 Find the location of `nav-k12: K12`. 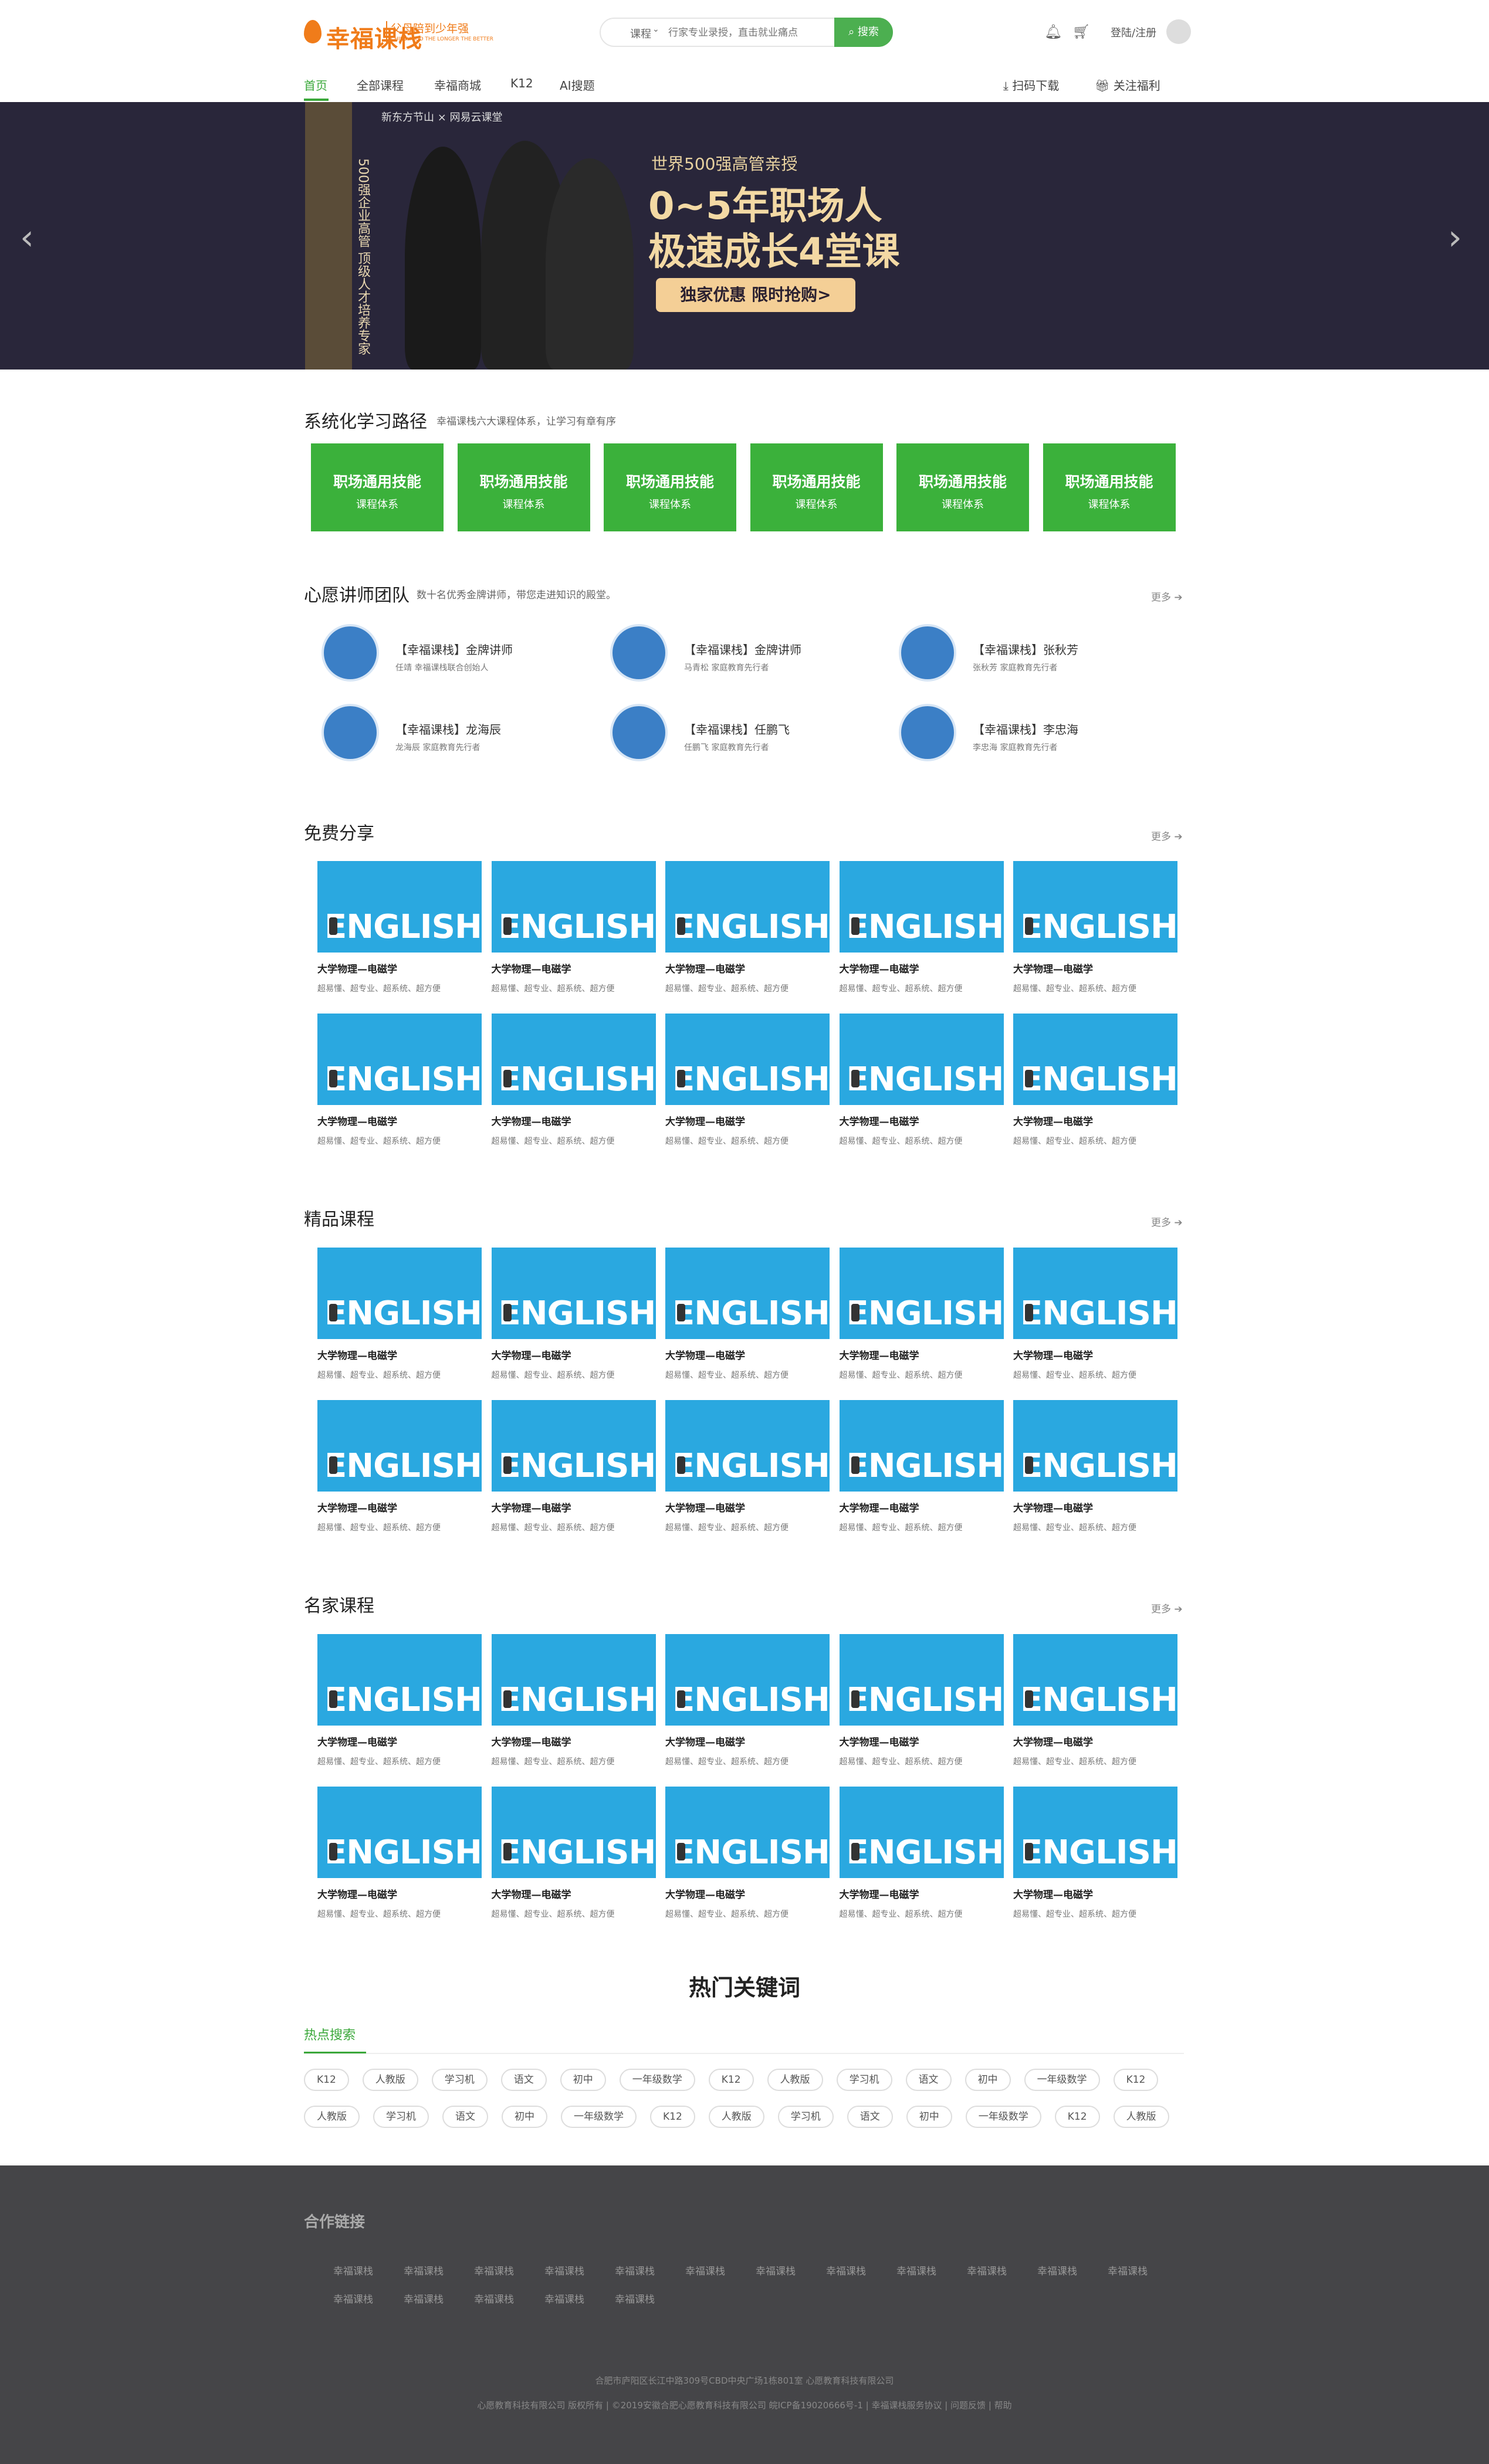

nav-k12: K12 is located at coordinates (521, 83).